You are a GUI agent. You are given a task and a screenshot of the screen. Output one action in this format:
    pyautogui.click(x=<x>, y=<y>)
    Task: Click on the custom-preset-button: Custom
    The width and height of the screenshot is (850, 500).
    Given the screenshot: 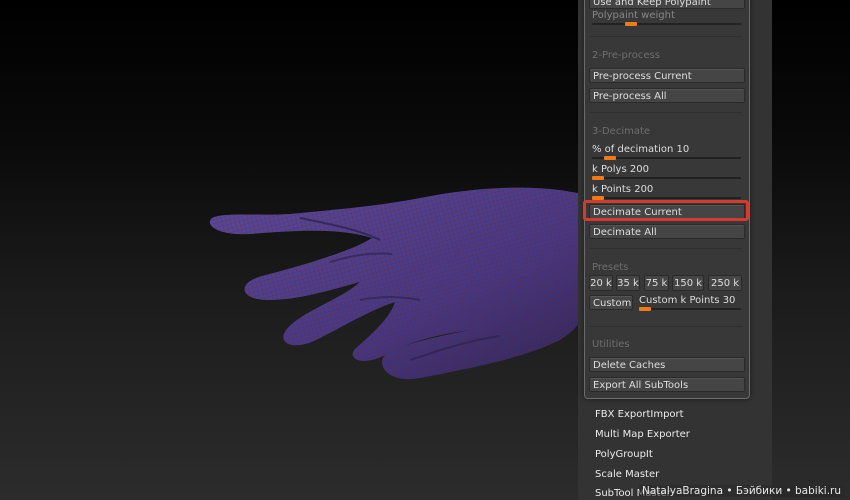 What is the action you would take?
    pyautogui.click(x=611, y=302)
    